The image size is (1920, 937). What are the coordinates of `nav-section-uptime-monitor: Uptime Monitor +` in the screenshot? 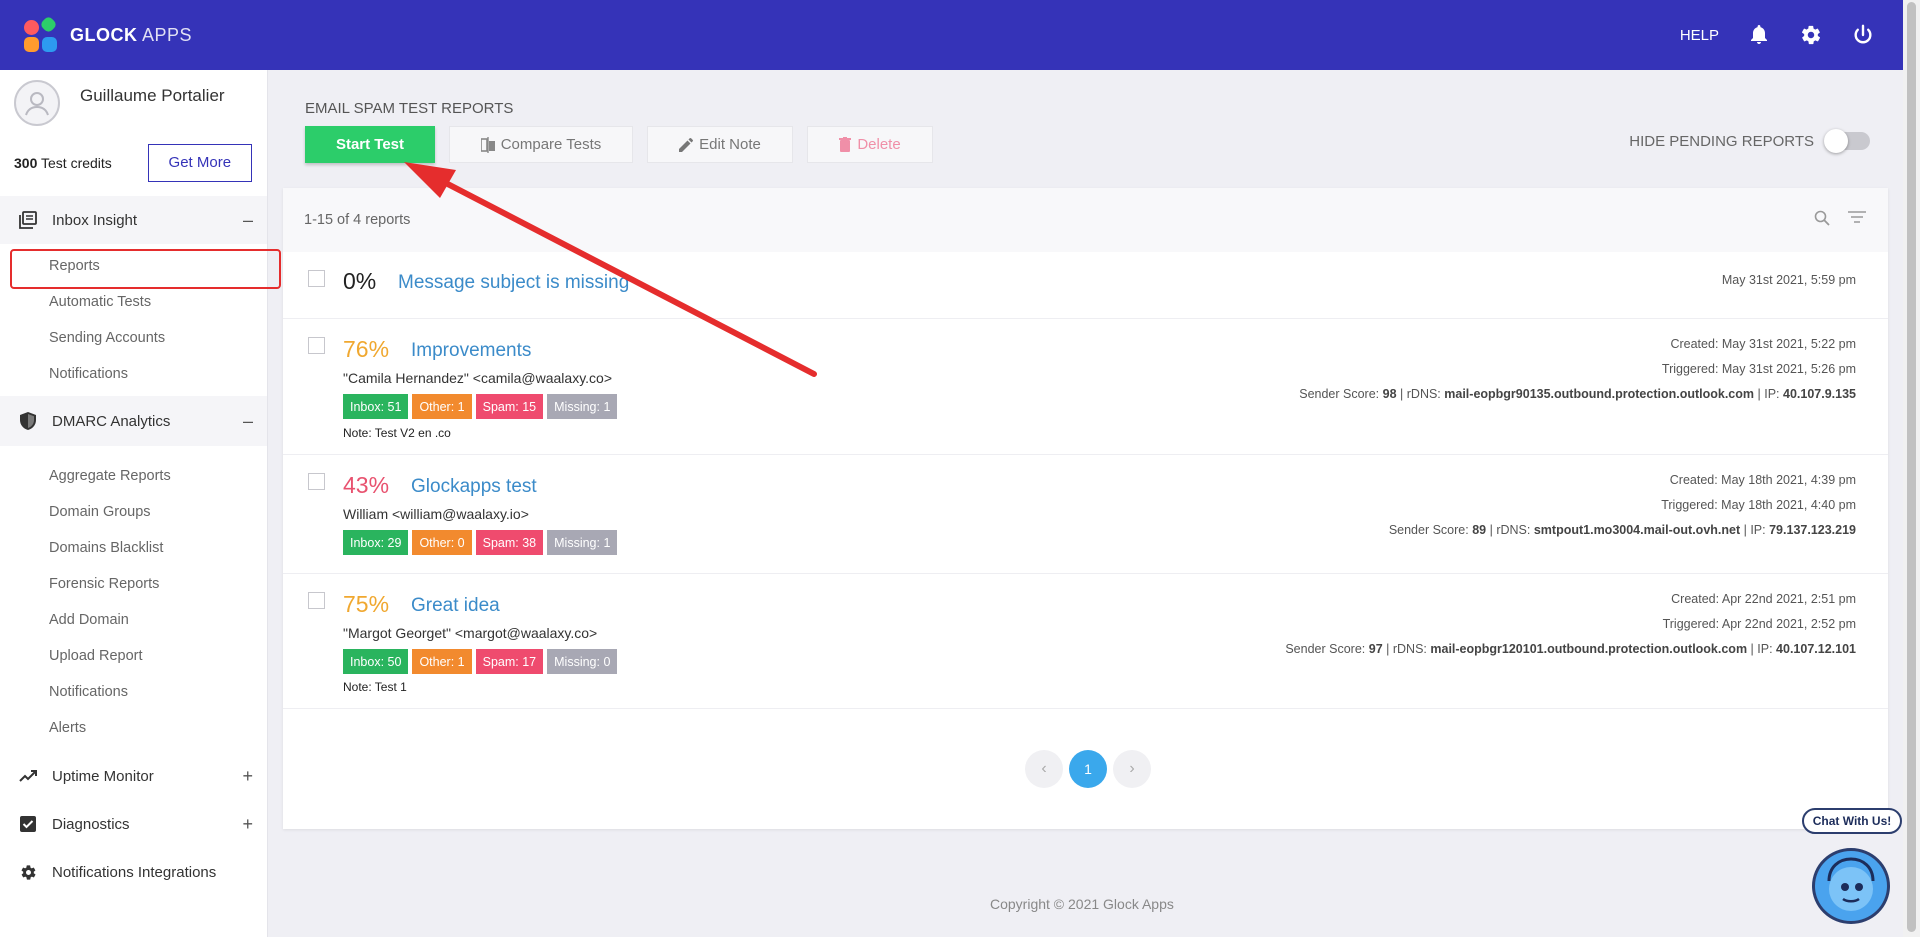 It's located at (133, 776).